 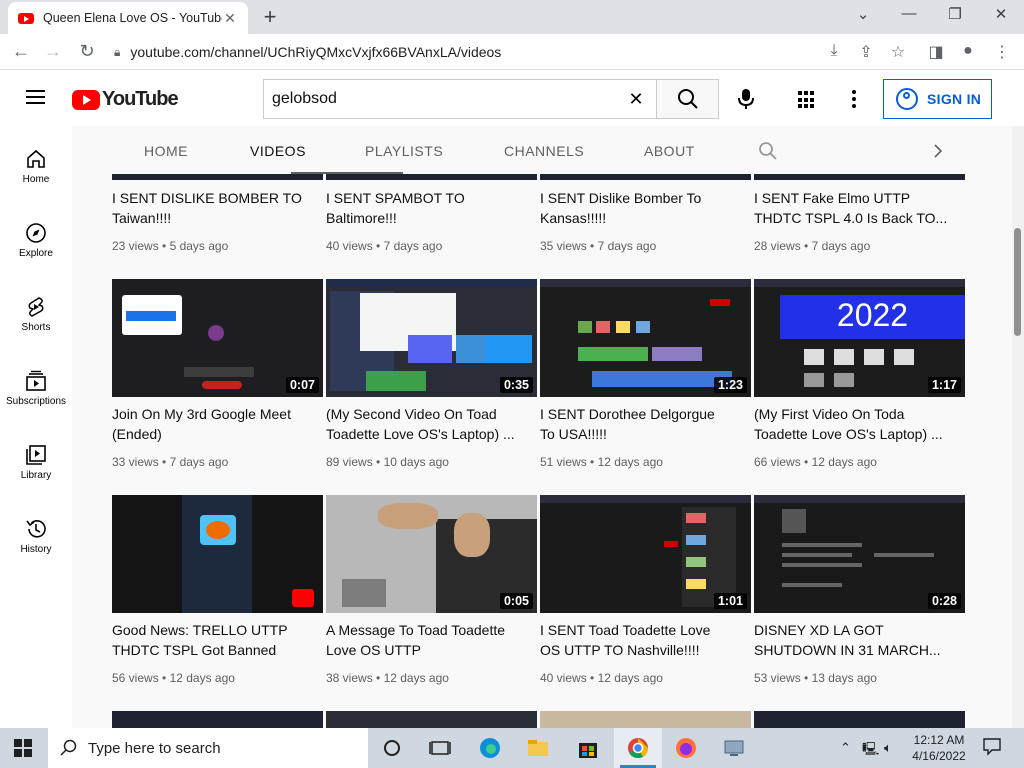 What do you see at coordinates (36, 253) in the screenshot?
I see `rail-label: Explore` at bounding box center [36, 253].